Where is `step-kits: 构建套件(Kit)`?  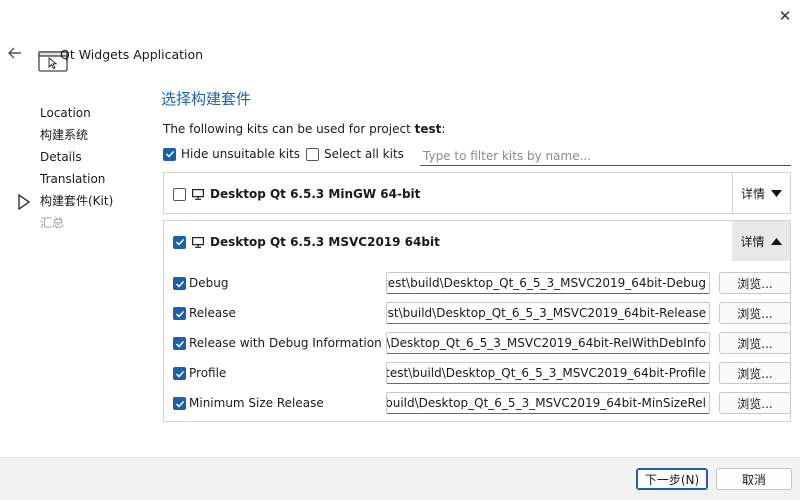
step-kits: 构建套件(Kit) is located at coordinates (66, 203).